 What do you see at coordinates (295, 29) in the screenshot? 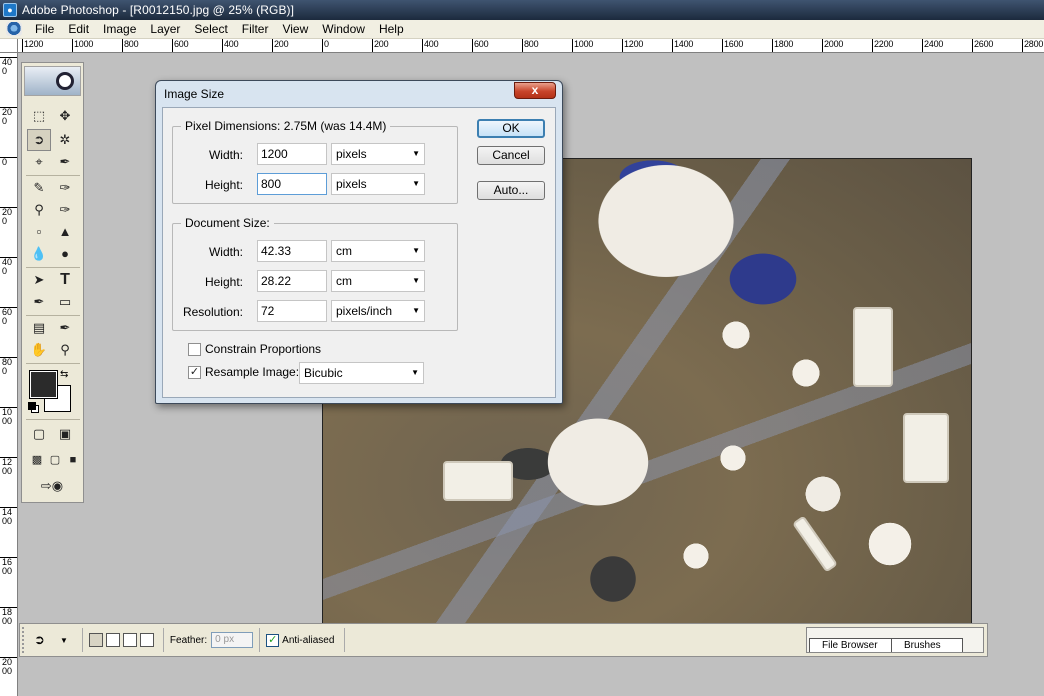
I see `menu-view: View` at bounding box center [295, 29].